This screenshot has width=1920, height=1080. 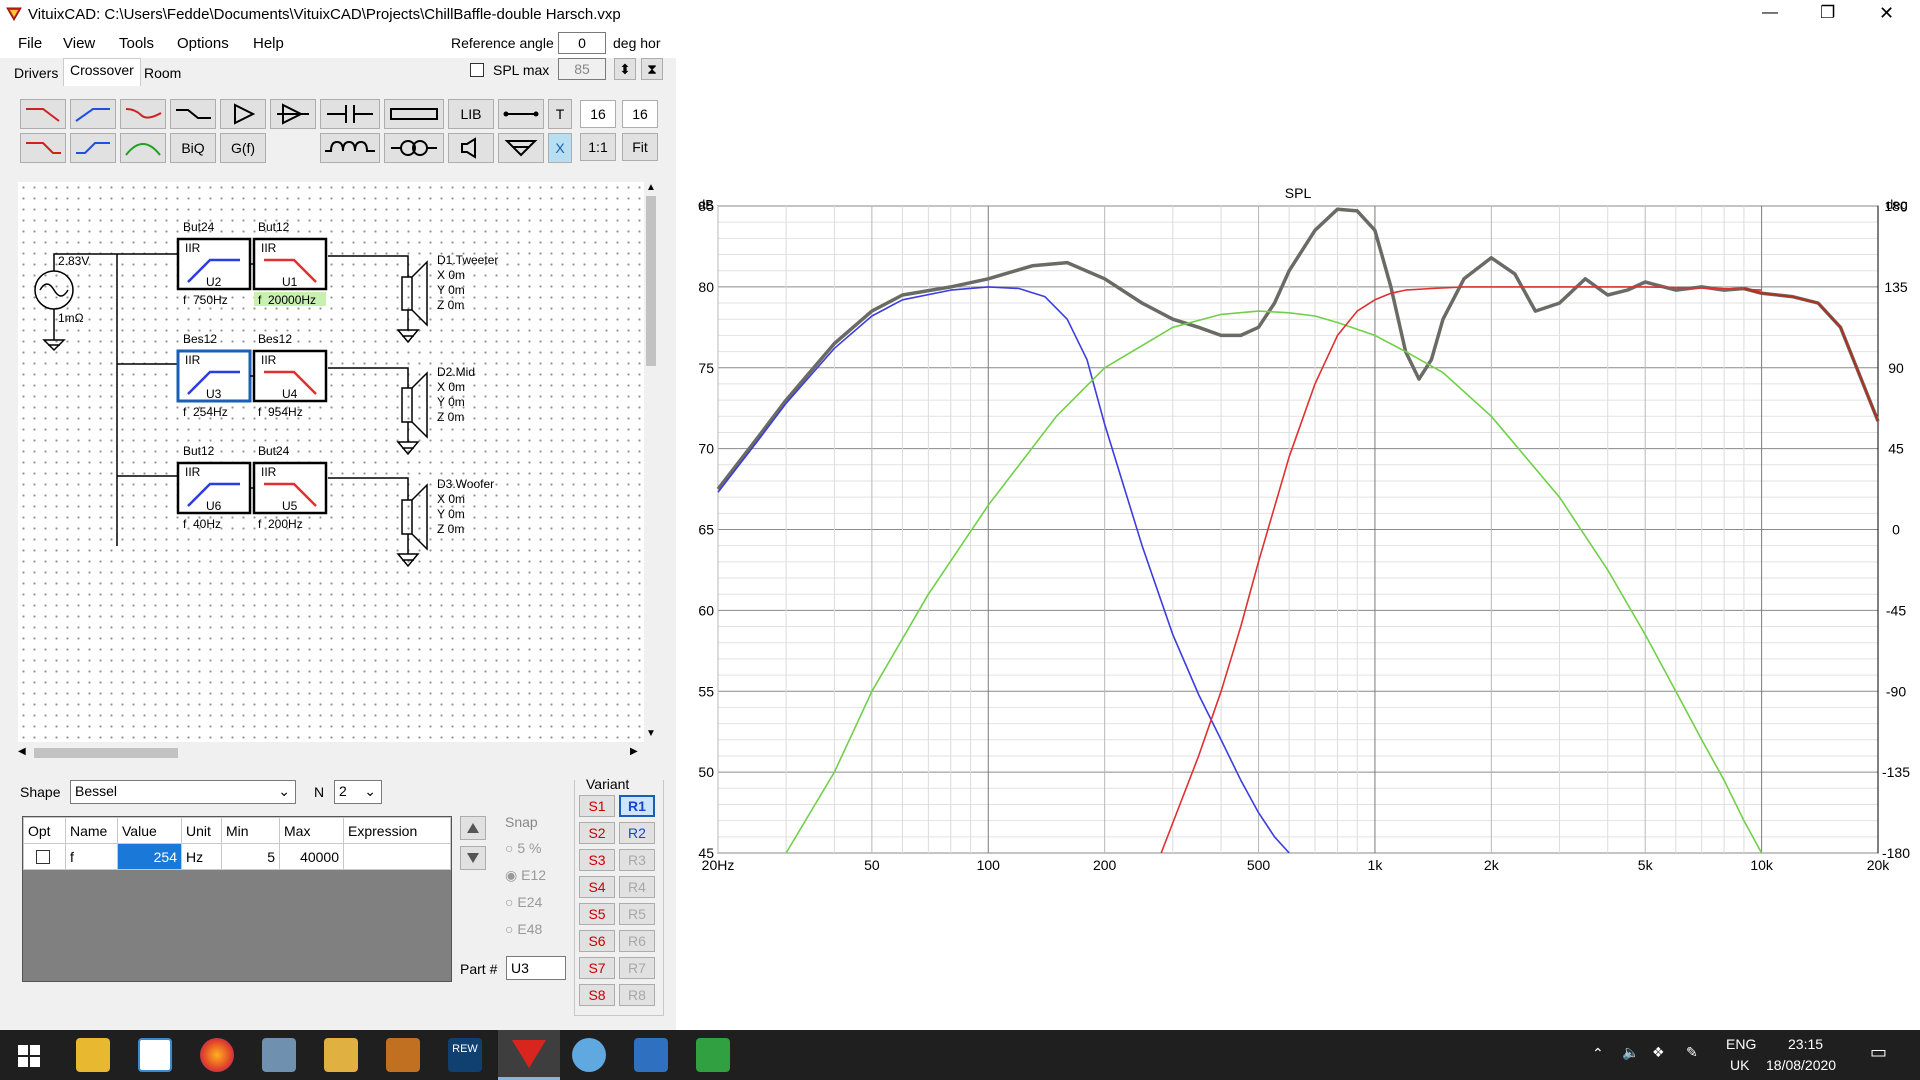 What do you see at coordinates (640, 147) in the screenshot?
I see `fit-button: Fit` at bounding box center [640, 147].